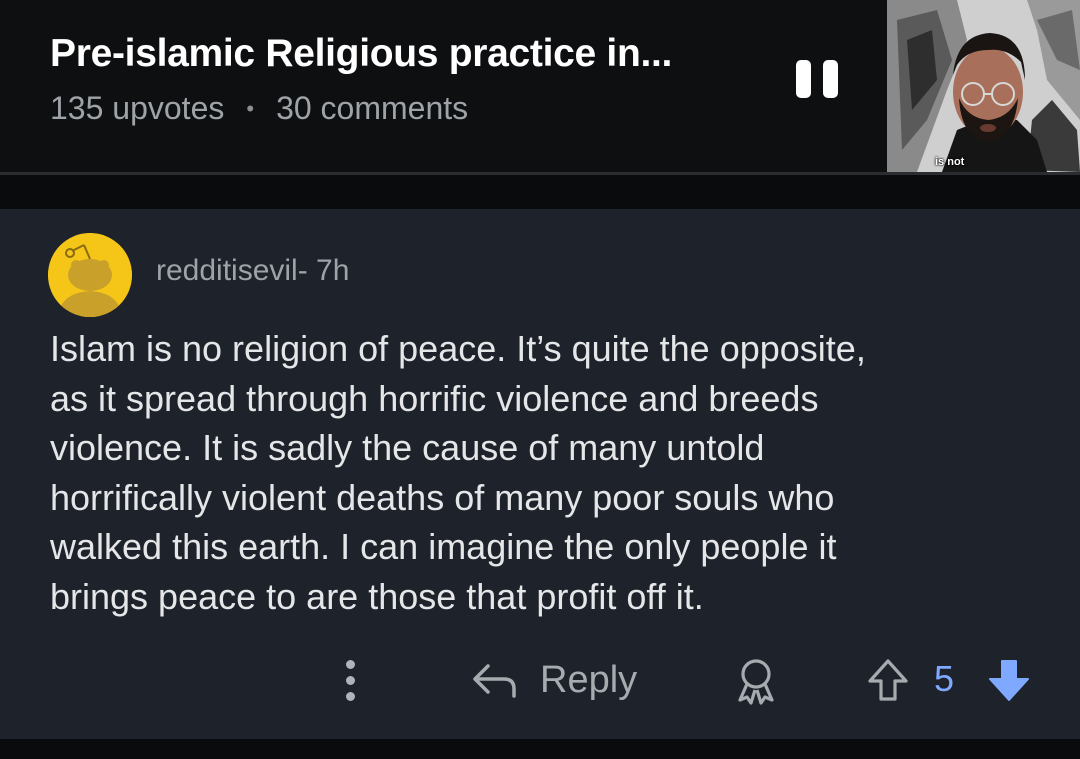  I want to click on video-thumbnail, so click(983, 86).